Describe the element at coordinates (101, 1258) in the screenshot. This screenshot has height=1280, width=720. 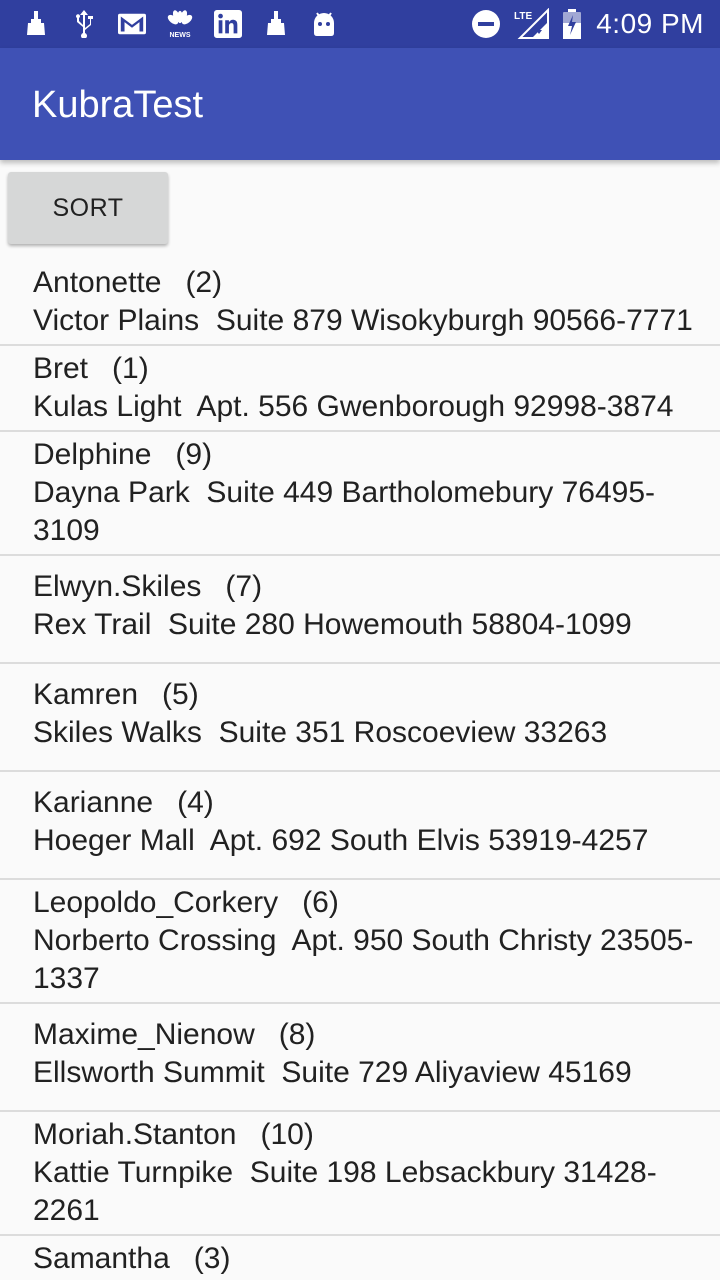
I see `user-name: Samantha` at that location.